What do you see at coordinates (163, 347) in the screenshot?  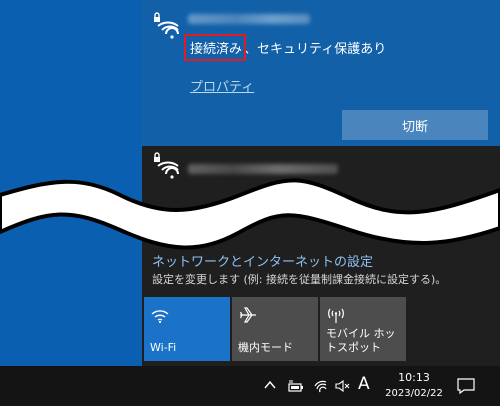 I see `wifi-tile-label: Wi-Fi` at bounding box center [163, 347].